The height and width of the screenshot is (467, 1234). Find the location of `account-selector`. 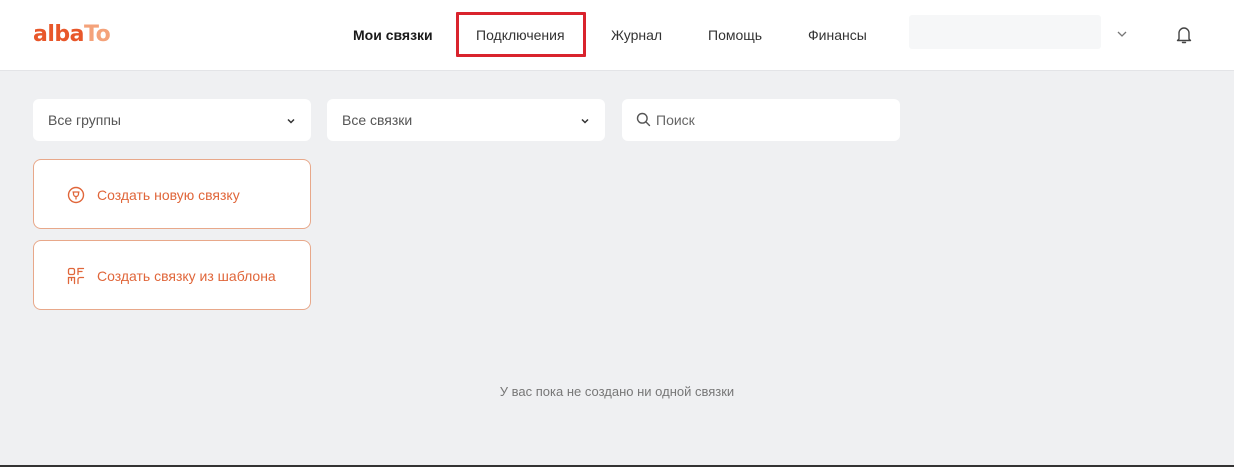

account-selector is located at coordinates (1005, 32).